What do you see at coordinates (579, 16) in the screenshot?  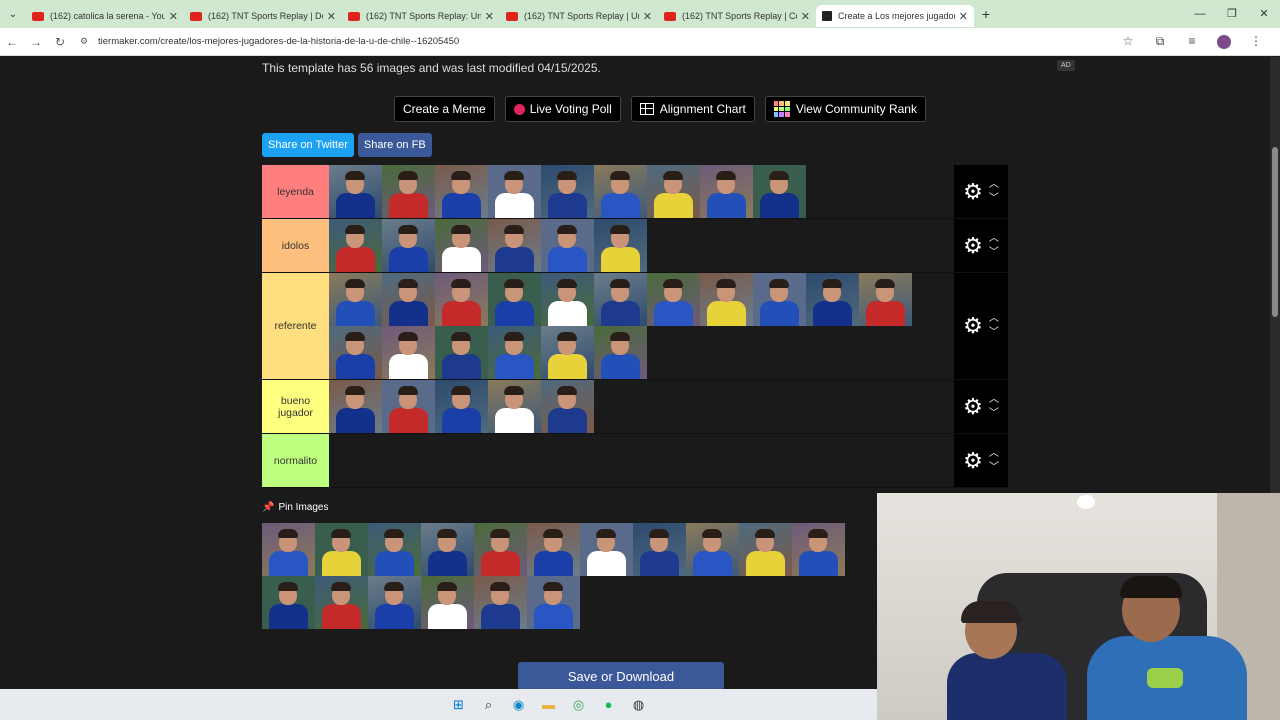 I see `browser-tab: (162) TNT Sports Replay | Universidad ✕` at bounding box center [579, 16].